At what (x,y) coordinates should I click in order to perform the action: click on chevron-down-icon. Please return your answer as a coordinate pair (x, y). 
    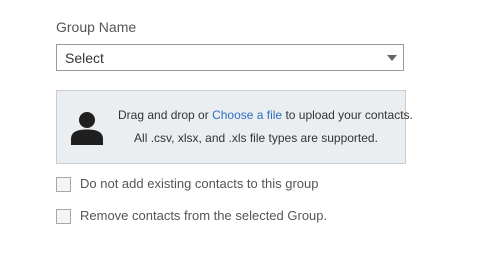
    Looking at the image, I should click on (392, 58).